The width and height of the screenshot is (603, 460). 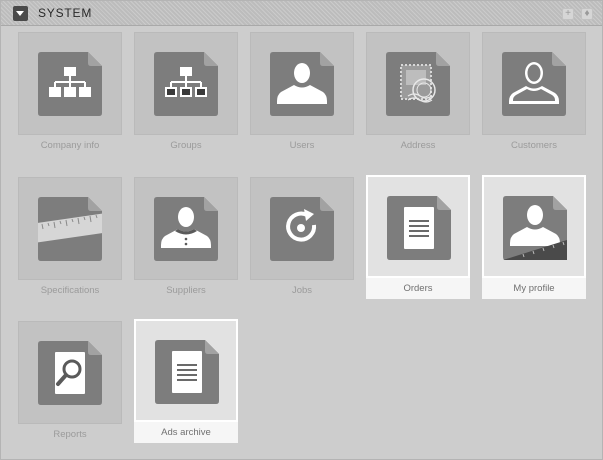 What do you see at coordinates (535, 228) in the screenshot?
I see `profile-icon` at bounding box center [535, 228].